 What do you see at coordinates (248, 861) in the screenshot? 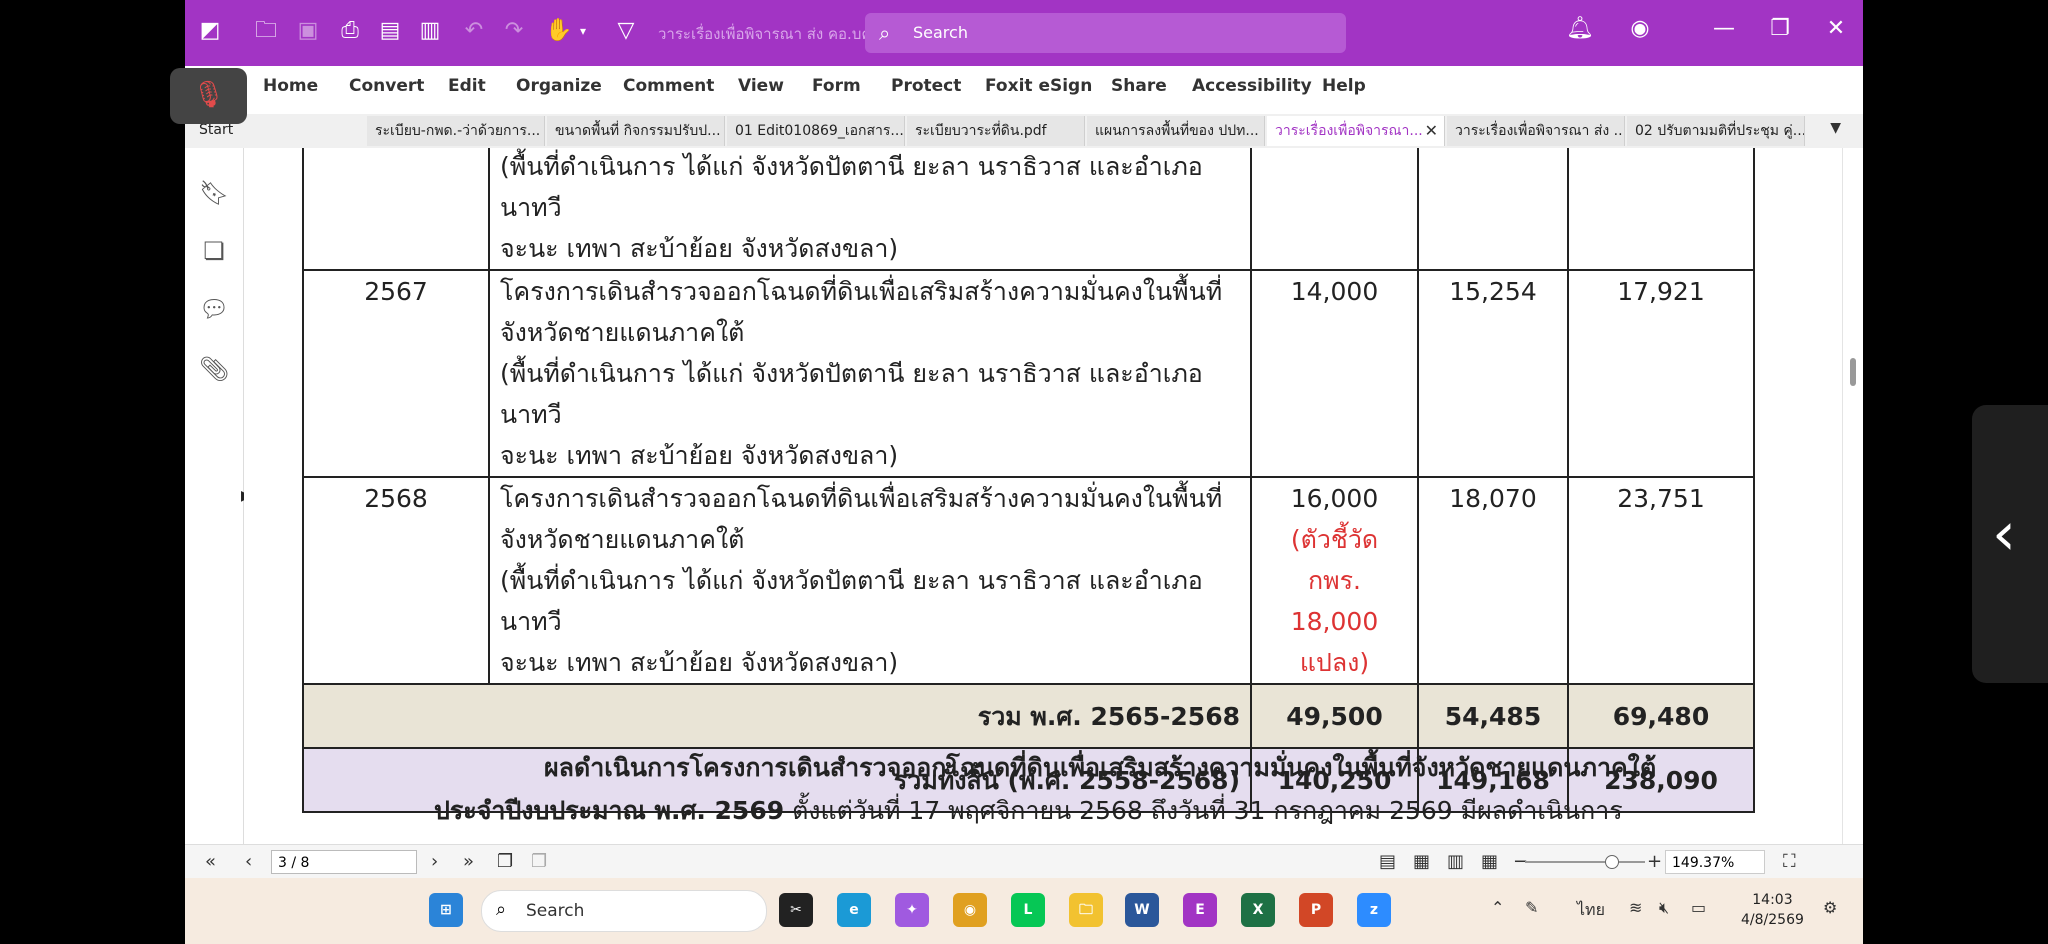
I see `previous-page-icon: ‹` at bounding box center [248, 861].